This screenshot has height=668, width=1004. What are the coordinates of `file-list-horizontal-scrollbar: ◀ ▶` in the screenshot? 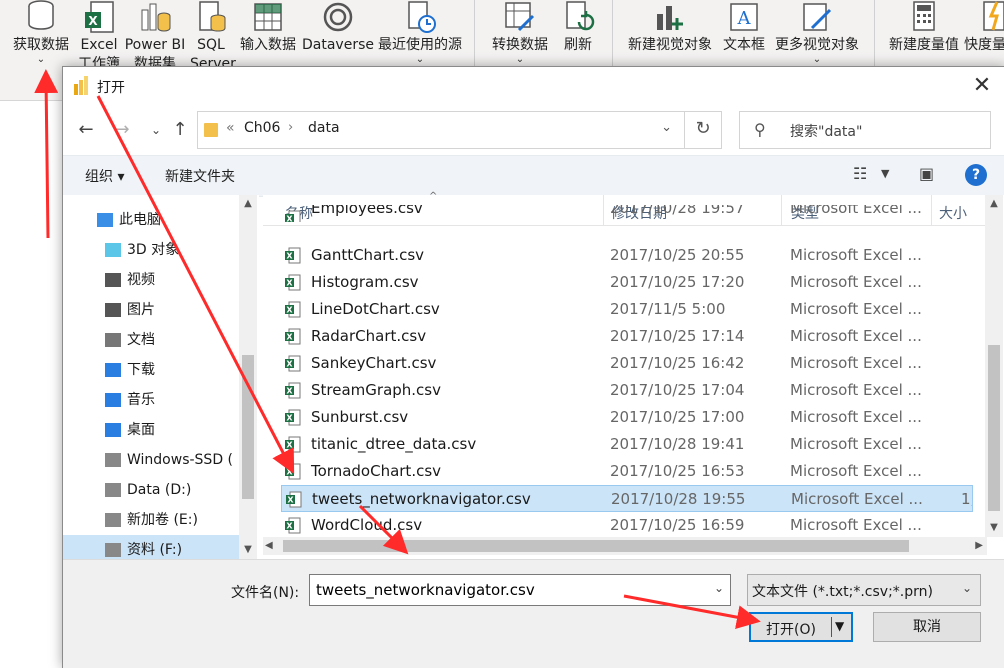 It's located at (625, 546).